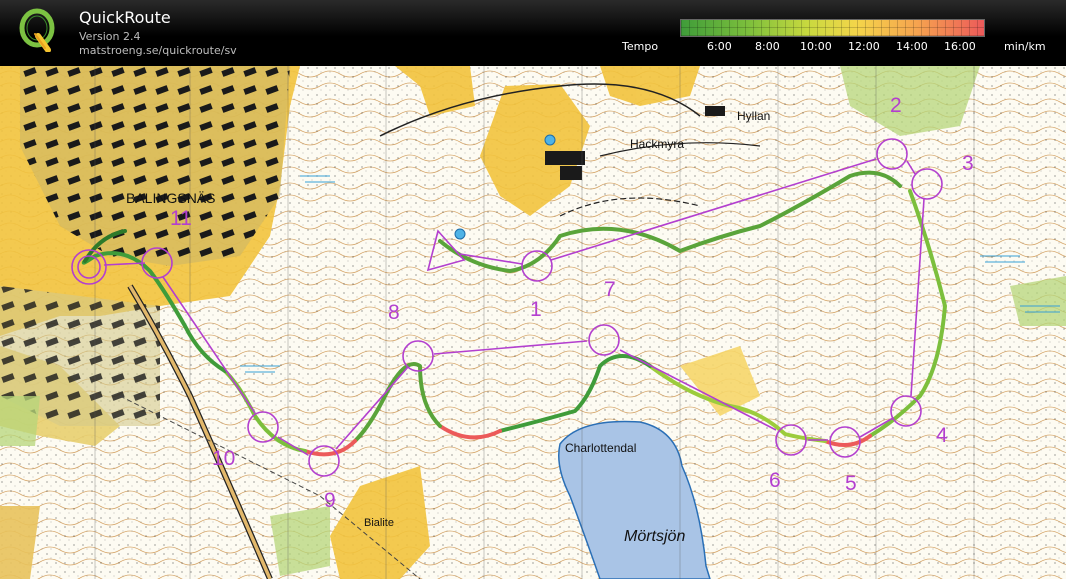 The width and height of the screenshot is (1066, 579). What do you see at coordinates (181, 218) in the screenshot?
I see `control-number-11: 11` at bounding box center [181, 218].